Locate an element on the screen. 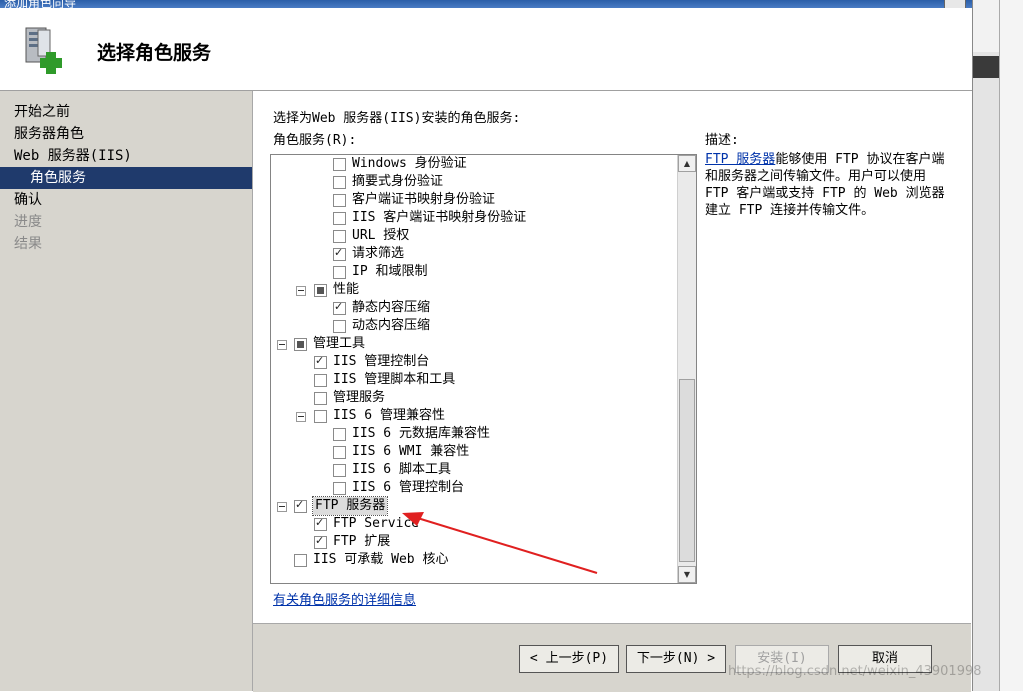 The height and width of the screenshot is (692, 1023). red-annotation-arrow is located at coordinates (500, 543).